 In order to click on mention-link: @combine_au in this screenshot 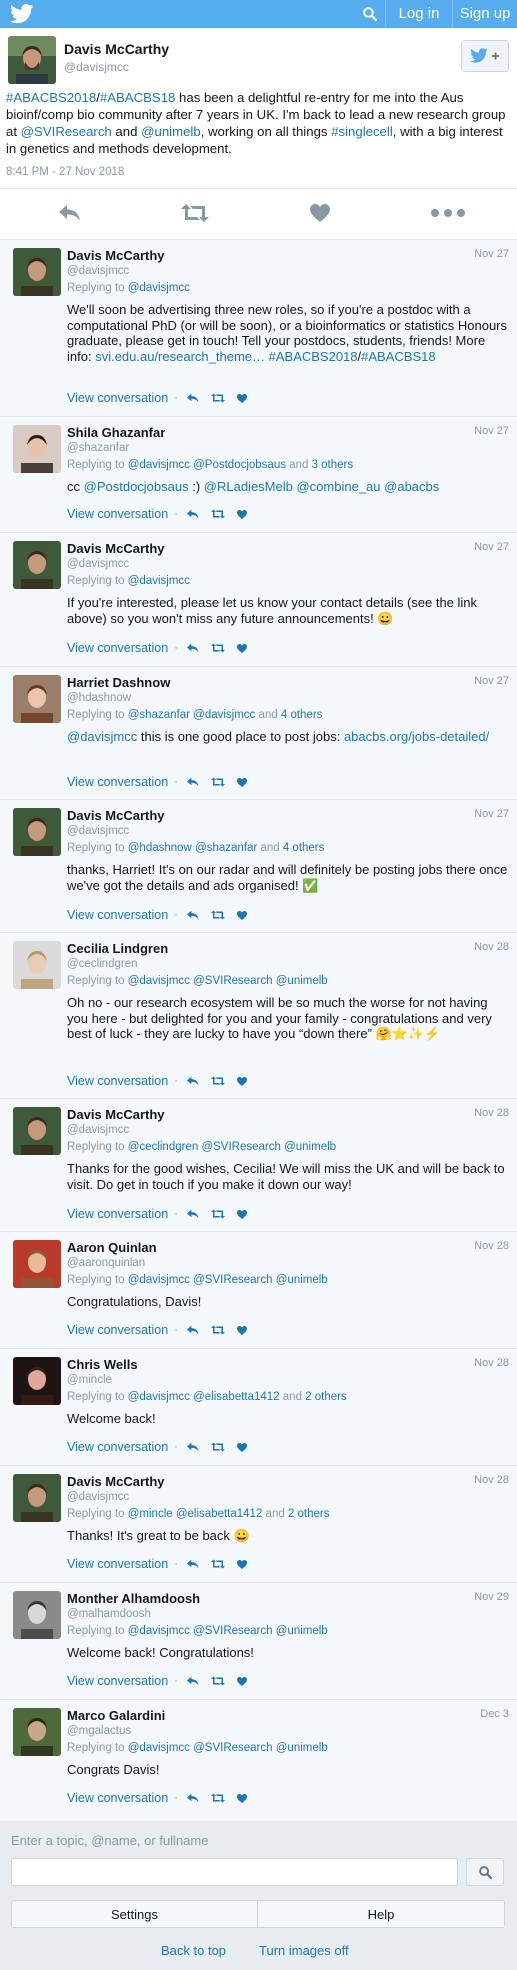, I will do `click(338, 486)`.